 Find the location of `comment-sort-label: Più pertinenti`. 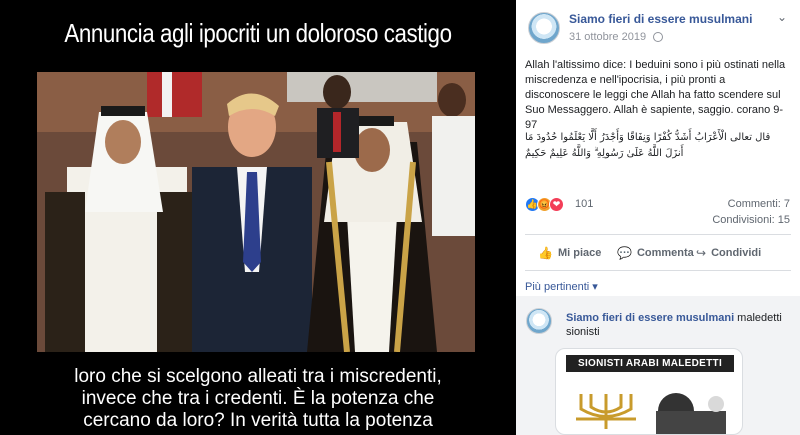

comment-sort-label: Più pertinenti is located at coordinates (557, 287).